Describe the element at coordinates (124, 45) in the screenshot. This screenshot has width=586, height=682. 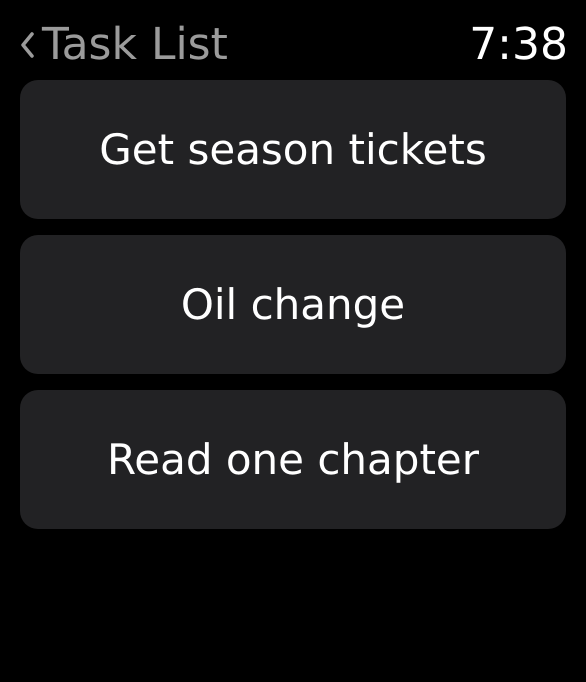
I see `back-button: Task List` at that location.